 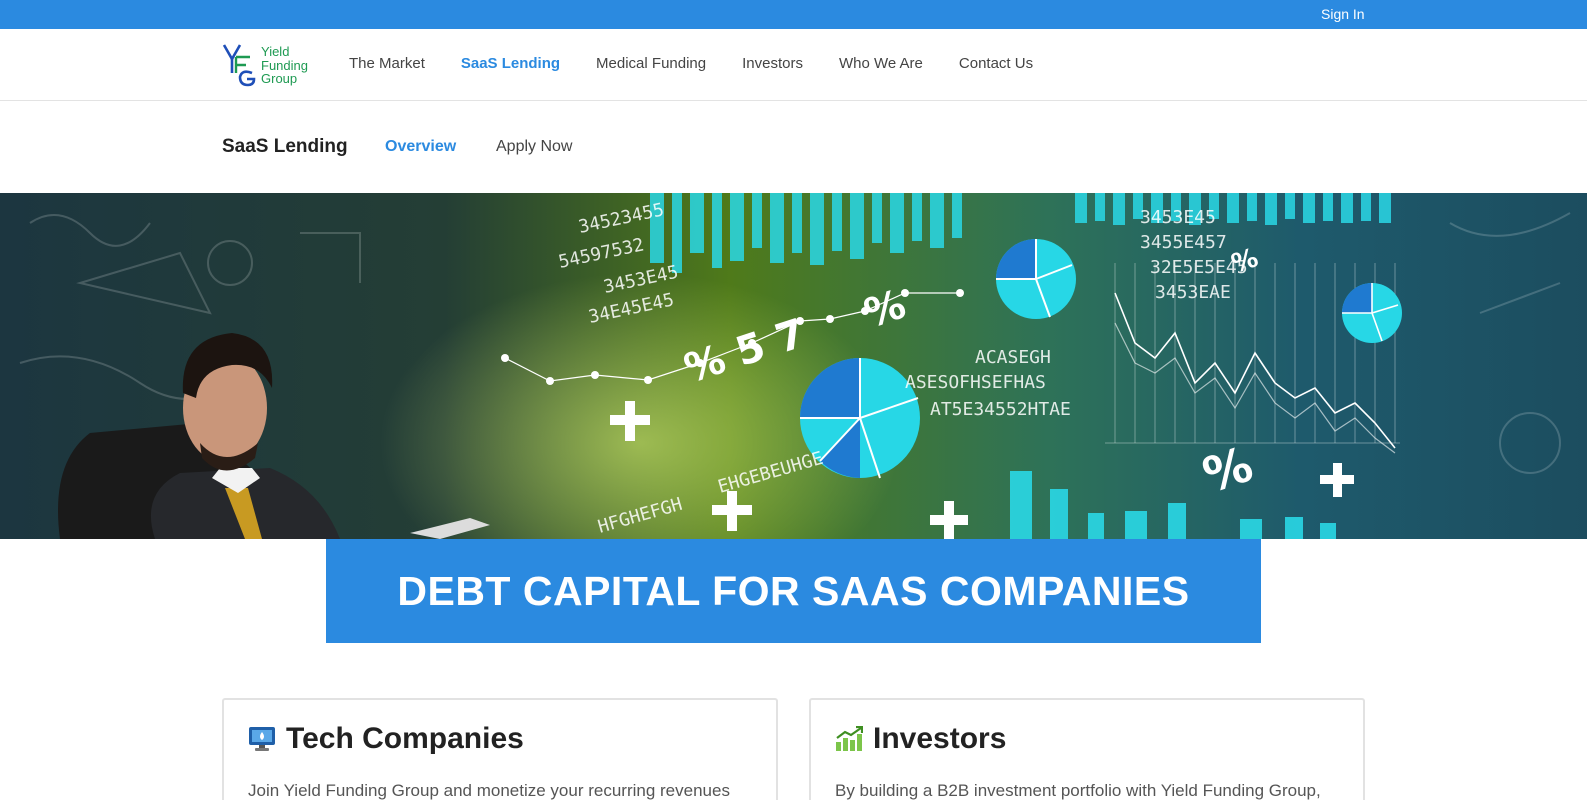 What do you see at coordinates (534, 147) in the screenshot?
I see `subnav-apply-now: Apply Now` at bounding box center [534, 147].